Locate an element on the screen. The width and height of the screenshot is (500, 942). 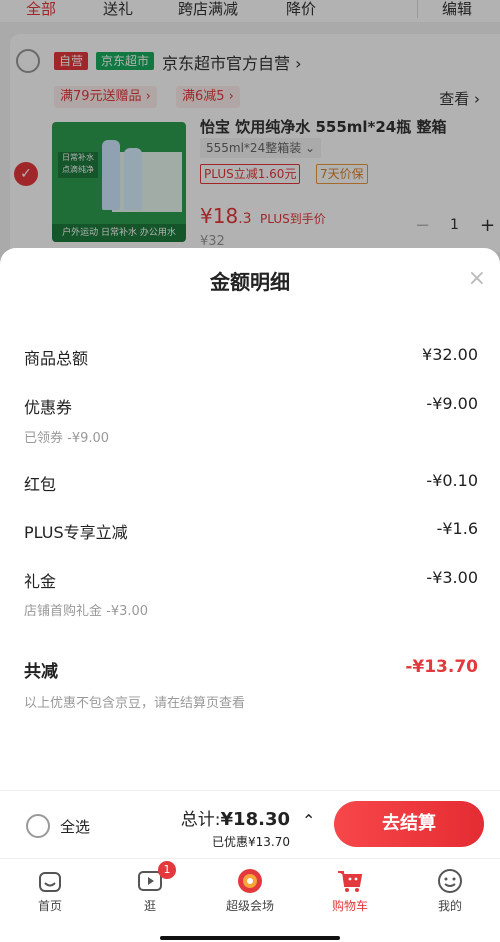
gift-money-value: -¥3.00 is located at coordinates (452, 577).